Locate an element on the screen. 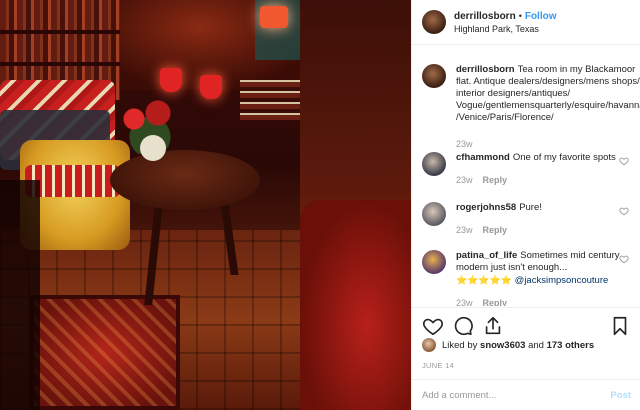  author-avatar is located at coordinates (434, 22).